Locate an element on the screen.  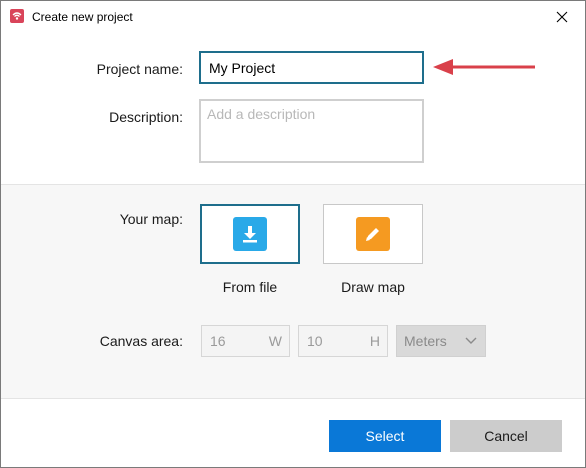
window-title: Create new project is located at coordinates (82, 17).